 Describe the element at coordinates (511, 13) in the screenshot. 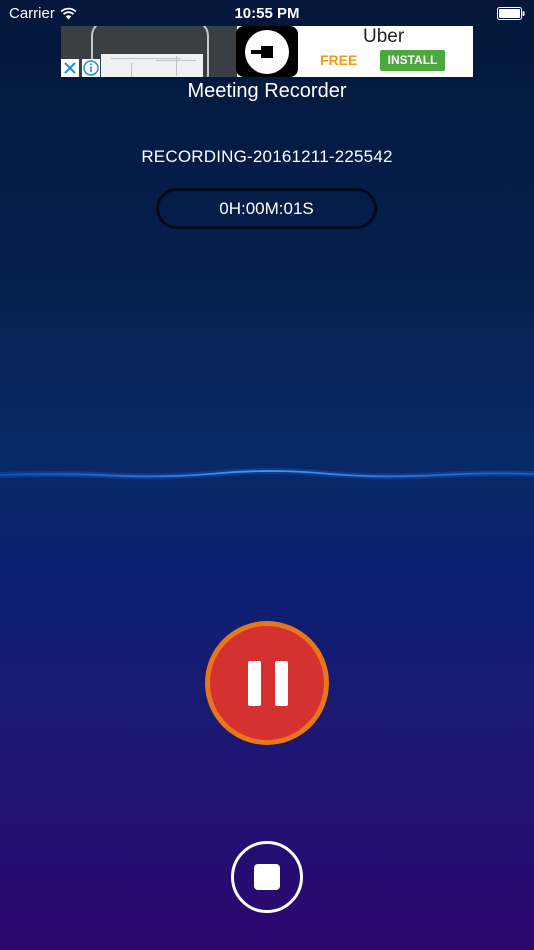

I see `battery-icon` at that location.